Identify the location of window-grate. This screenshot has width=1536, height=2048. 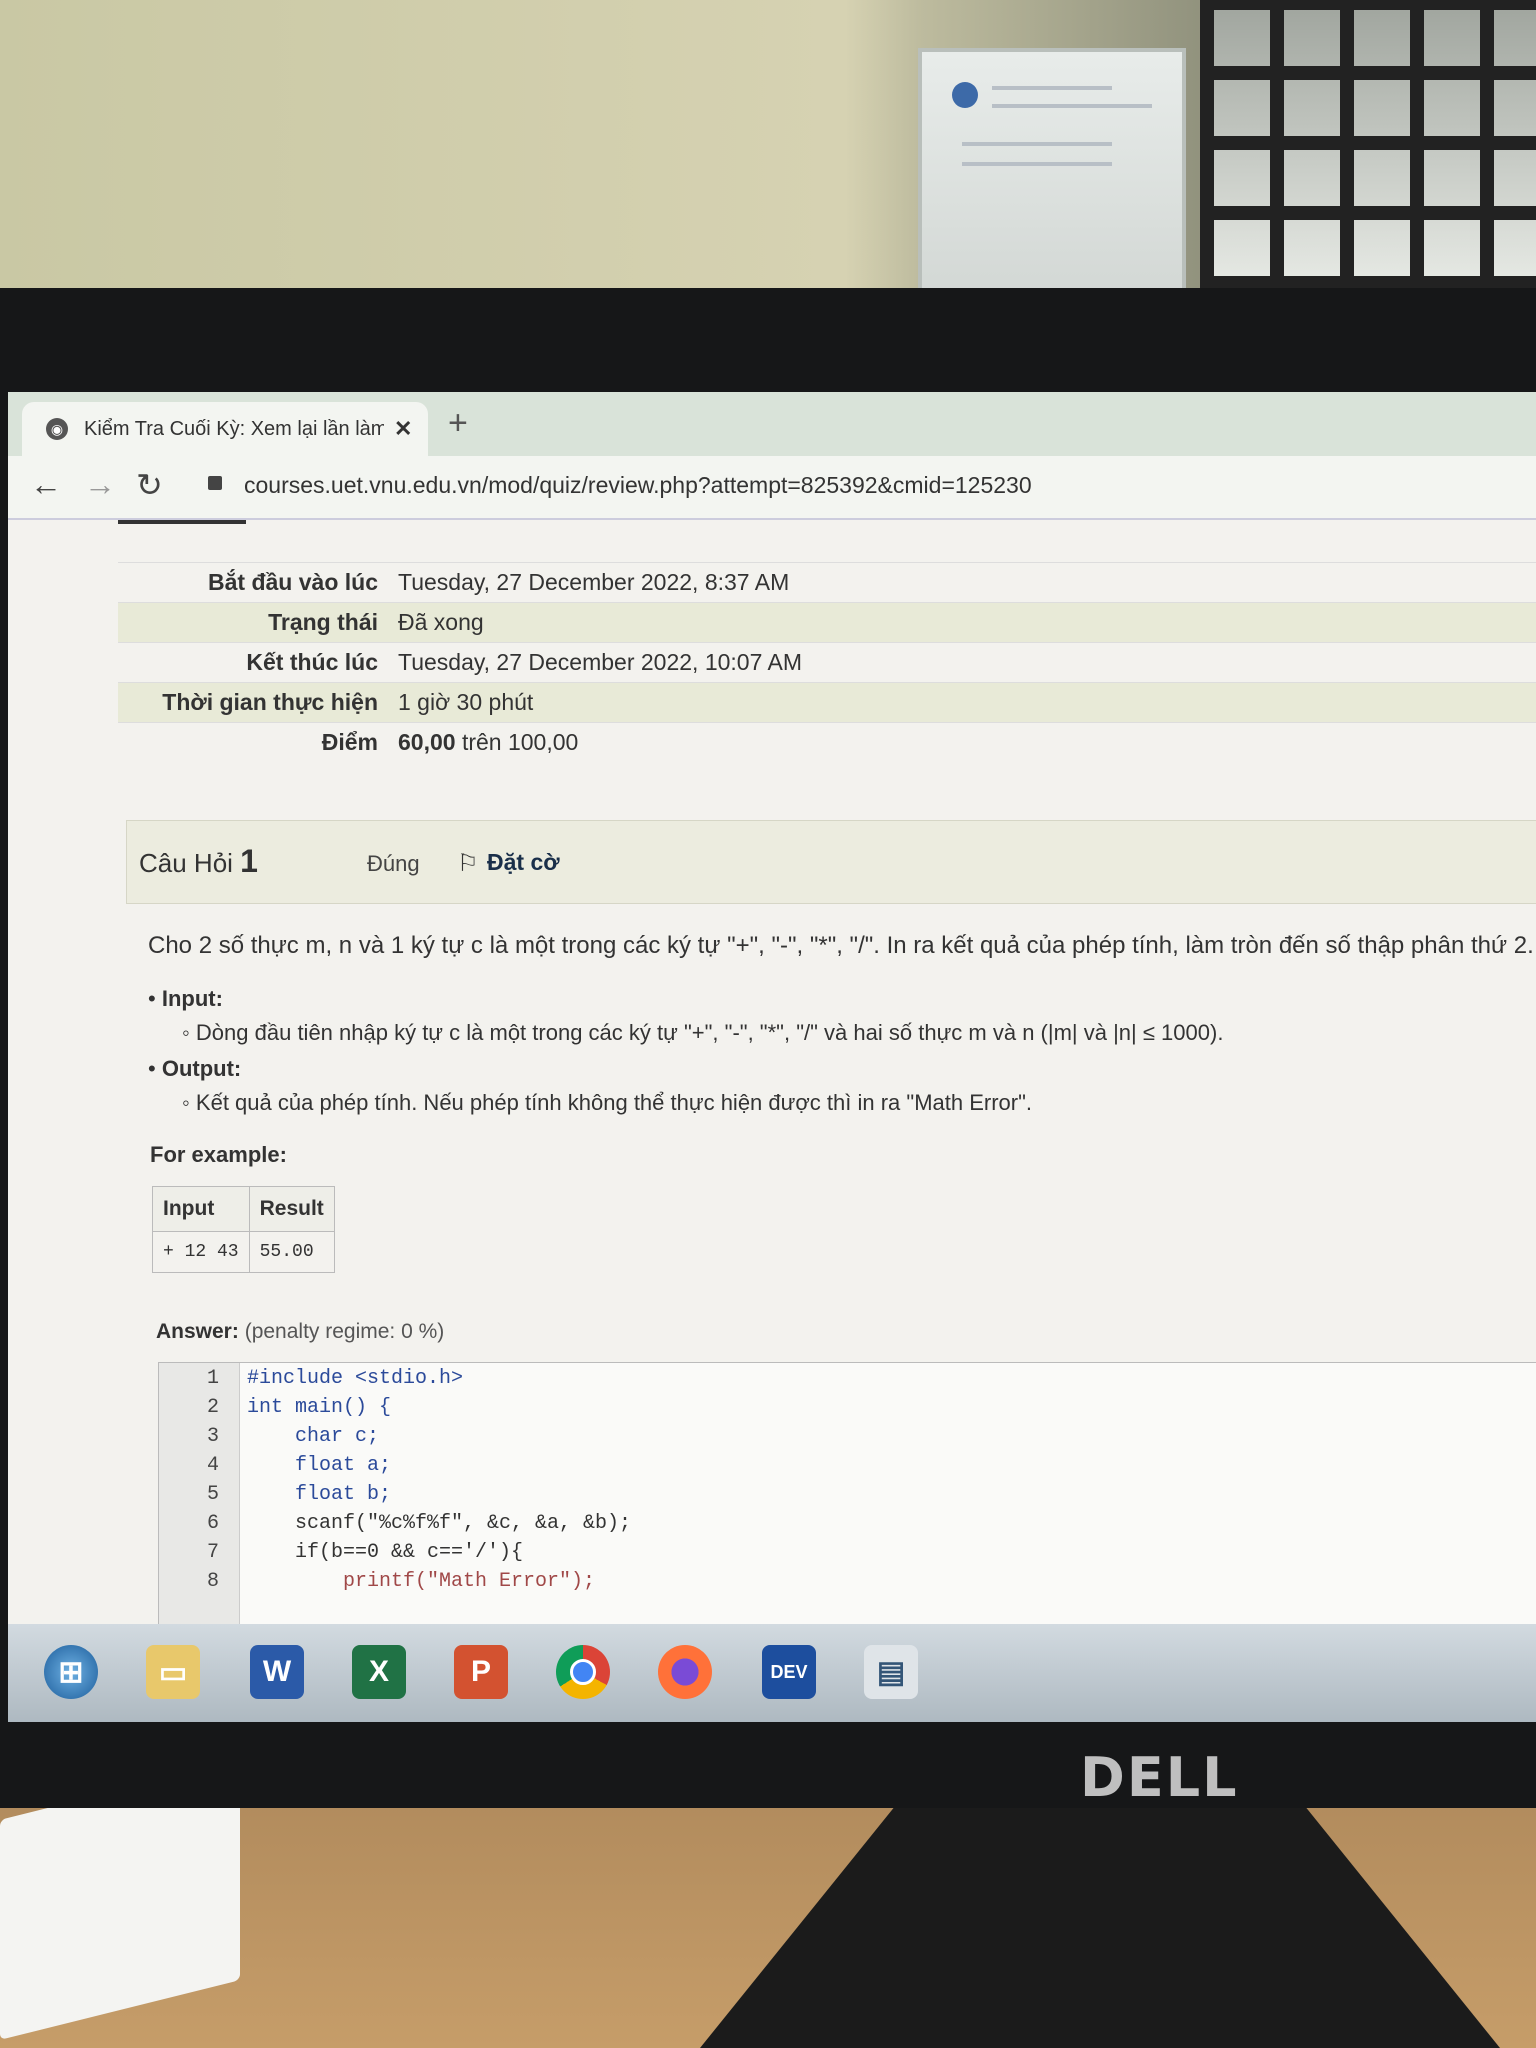
(1368, 145).